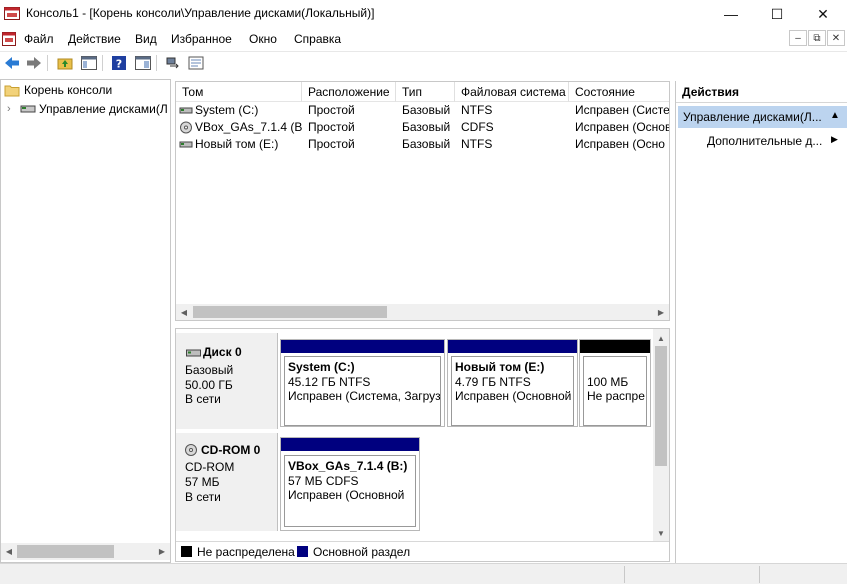  I want to click on collapse-up-icon: ▲, so click(835, 115).